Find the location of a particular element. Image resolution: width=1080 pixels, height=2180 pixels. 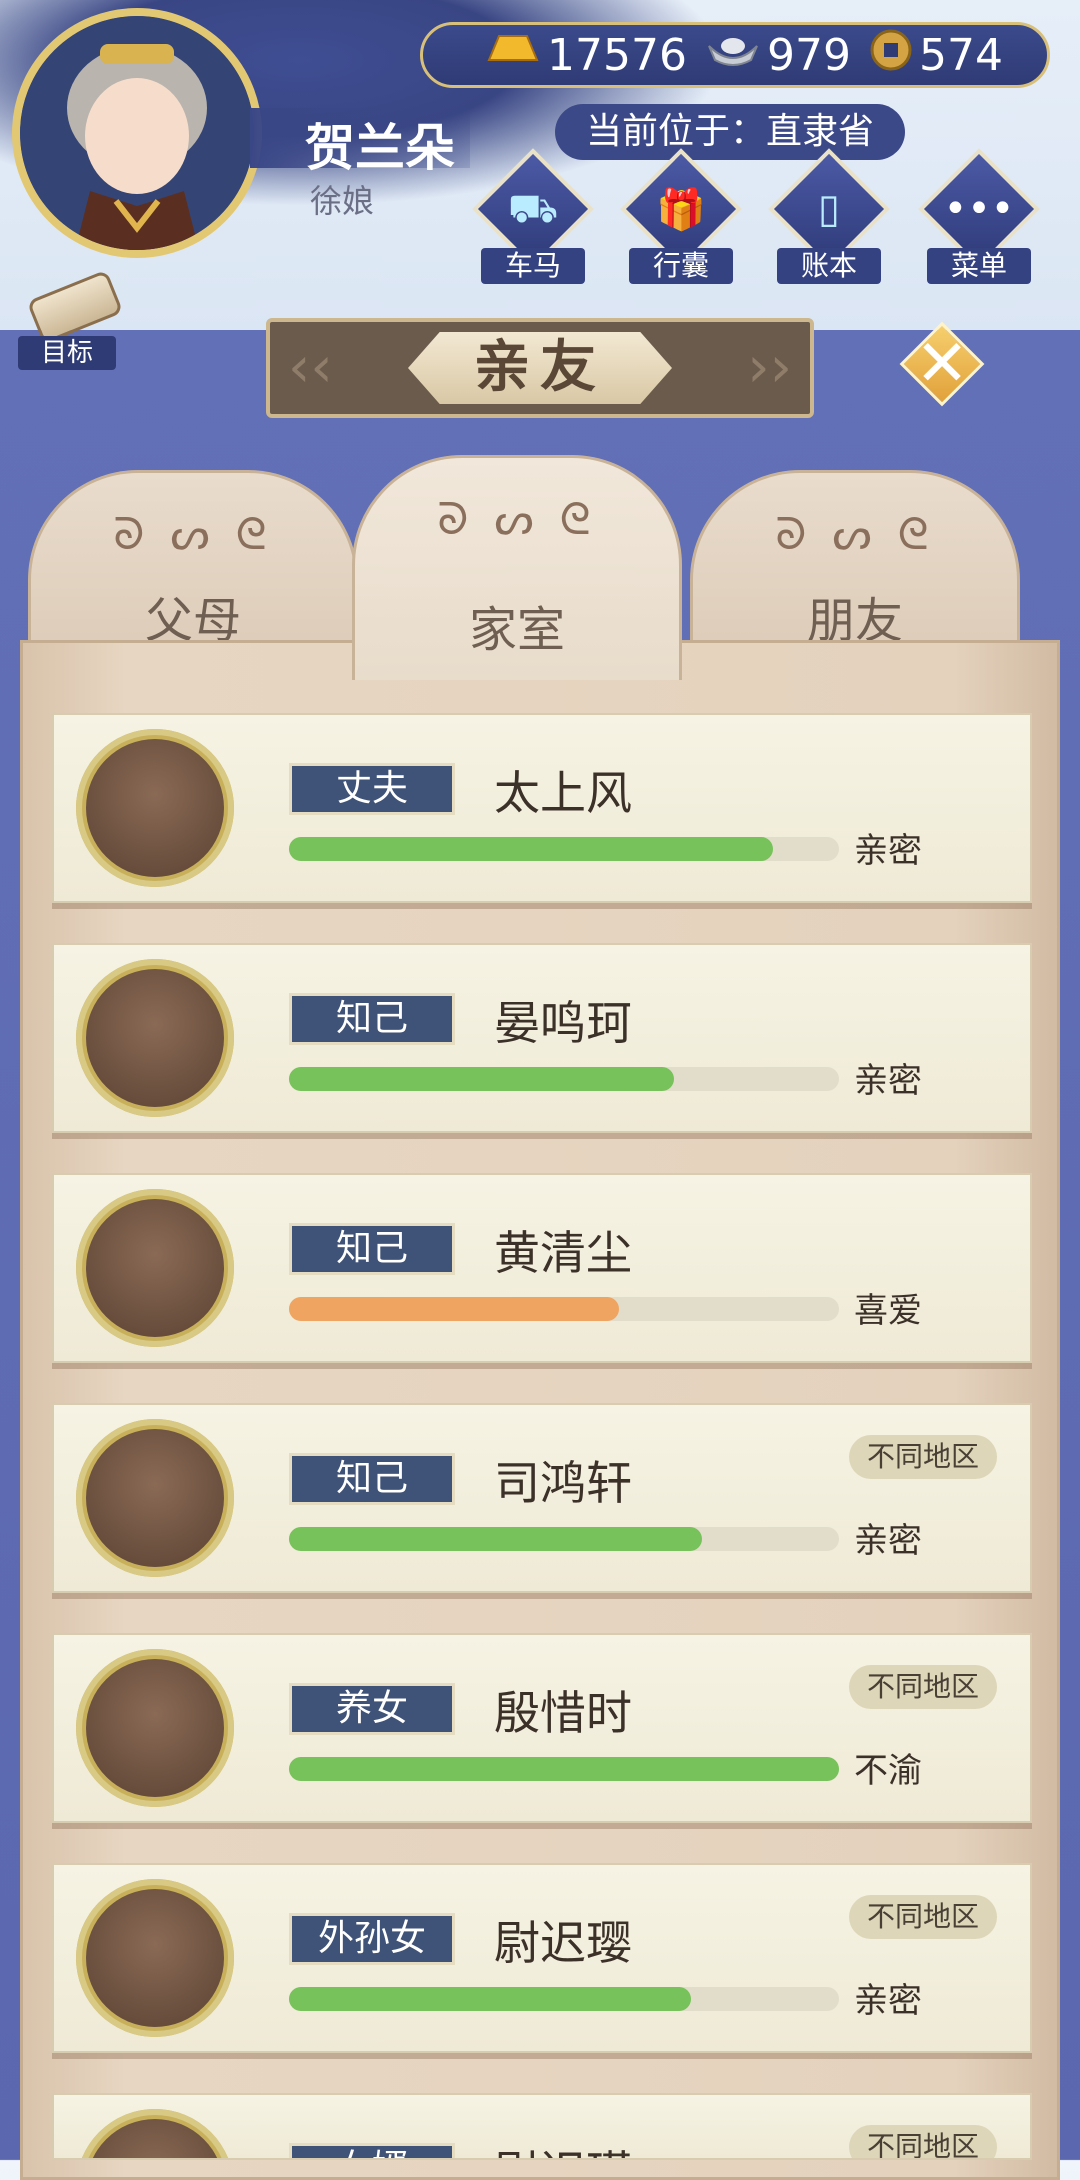

copper-coin-icon is located at coordinates (891, 55).